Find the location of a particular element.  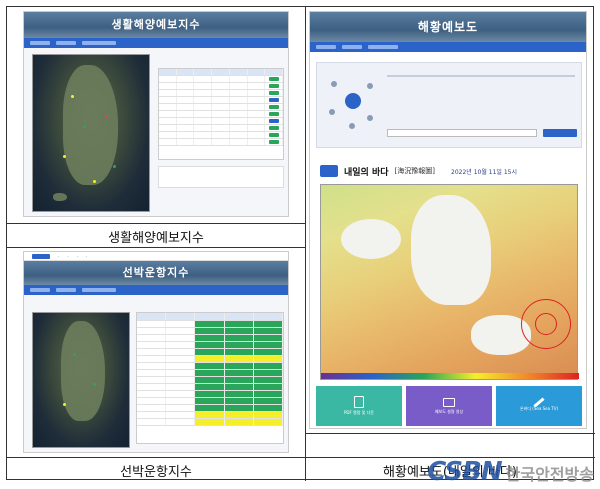

forecast-station-diagram is located at coordinates (352, 103).